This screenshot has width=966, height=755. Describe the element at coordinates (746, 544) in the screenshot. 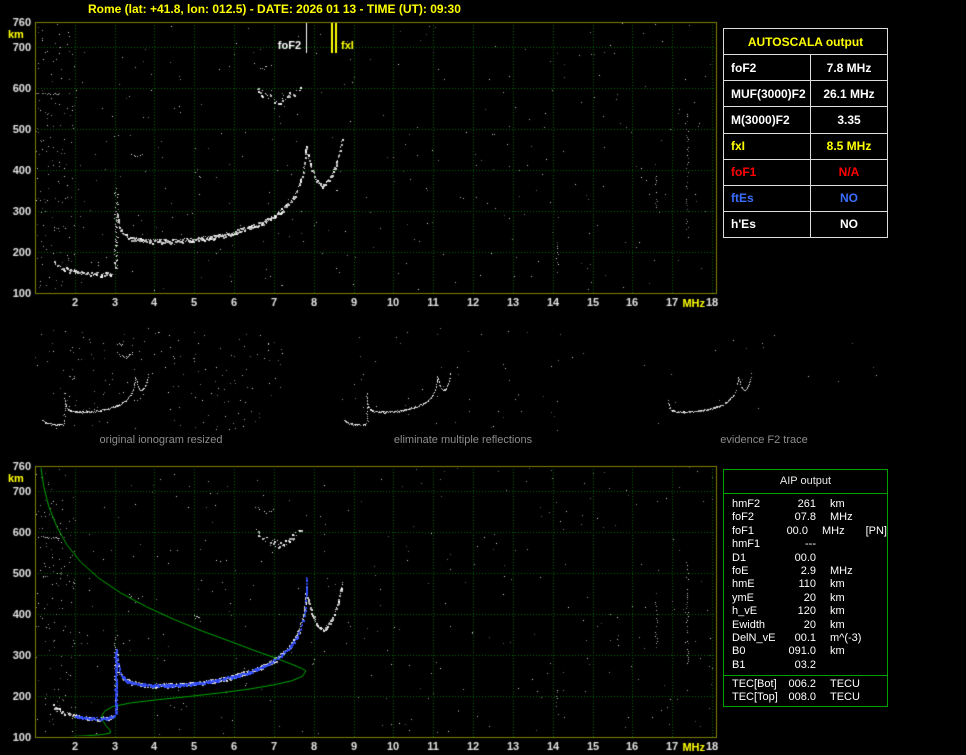

I see `param-name: hmF1` at that location.